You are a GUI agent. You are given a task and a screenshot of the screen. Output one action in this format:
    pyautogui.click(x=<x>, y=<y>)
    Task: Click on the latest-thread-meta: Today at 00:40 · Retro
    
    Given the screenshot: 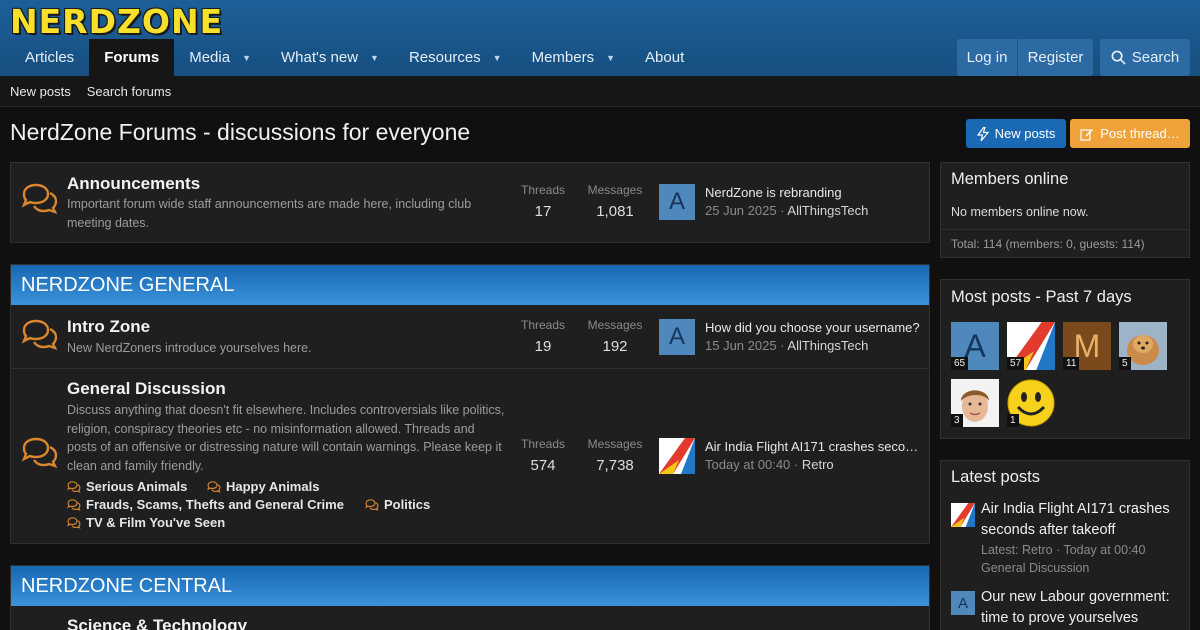 What is the action you would take?
    pyautogui.click(x=769, y=464)
    